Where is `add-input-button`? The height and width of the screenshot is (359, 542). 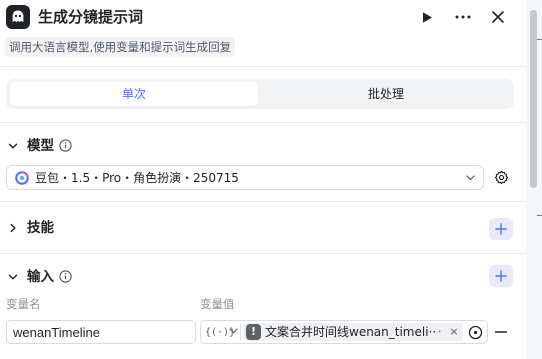 add-input-button is located at coordinates (501, 276).